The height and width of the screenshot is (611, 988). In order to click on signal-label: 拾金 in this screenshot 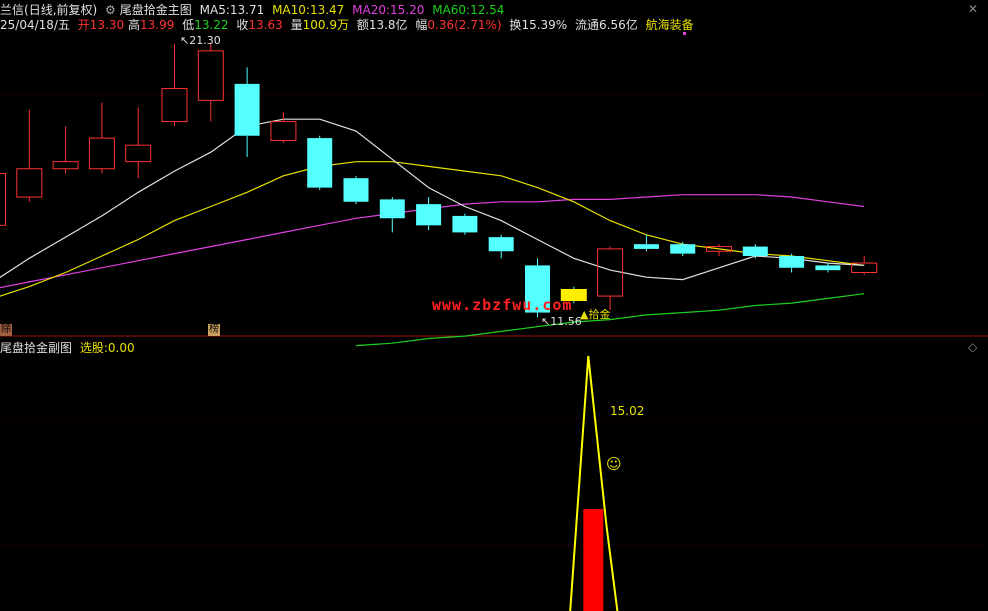, I will do `click(599, 314)`.